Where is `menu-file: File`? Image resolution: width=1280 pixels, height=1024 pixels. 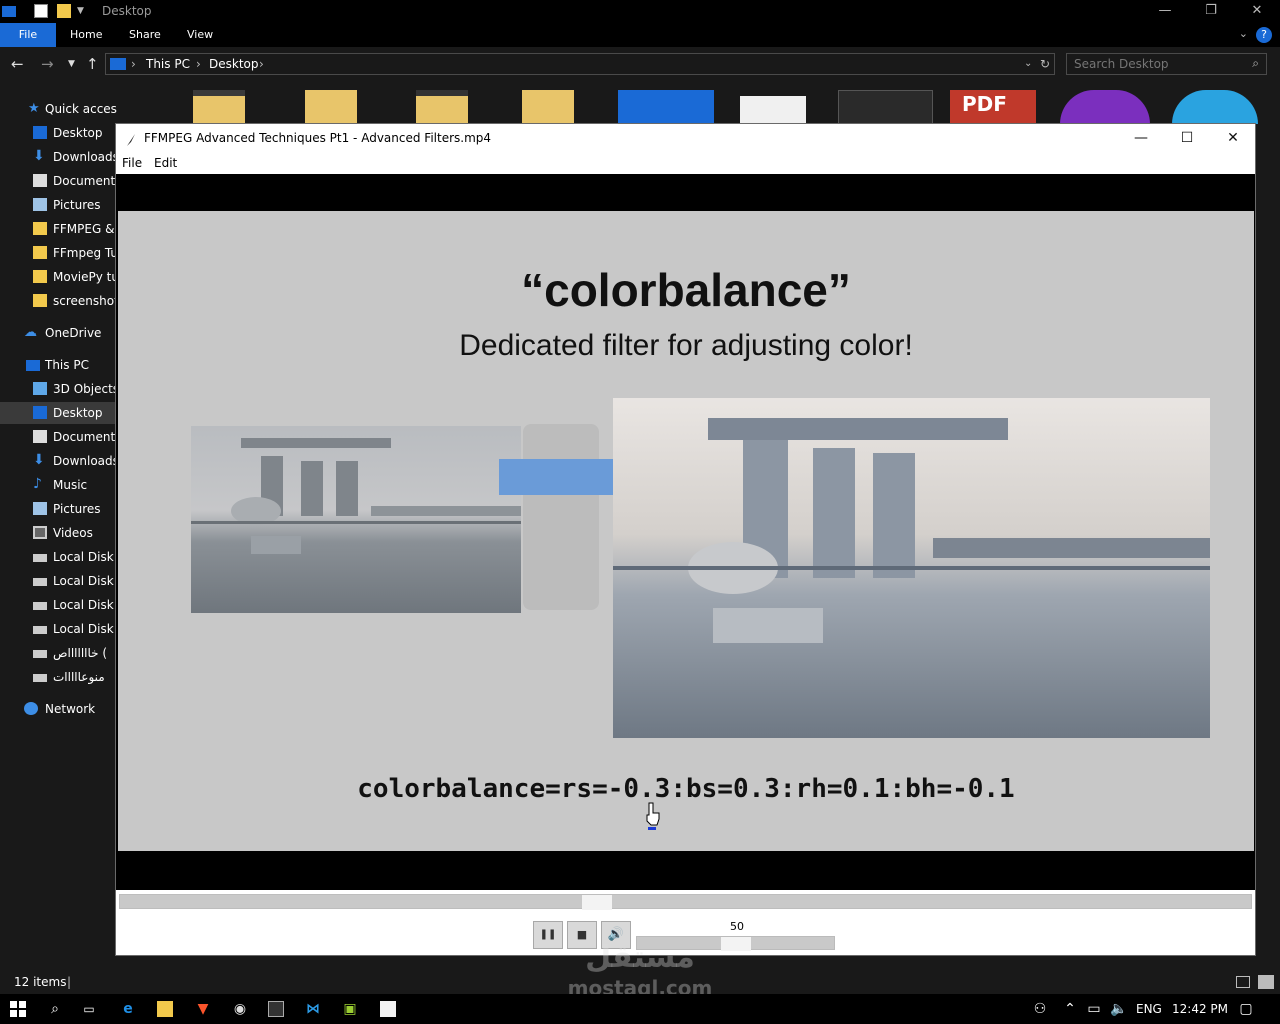
menu-file: File is located at coordinates (132, 163).